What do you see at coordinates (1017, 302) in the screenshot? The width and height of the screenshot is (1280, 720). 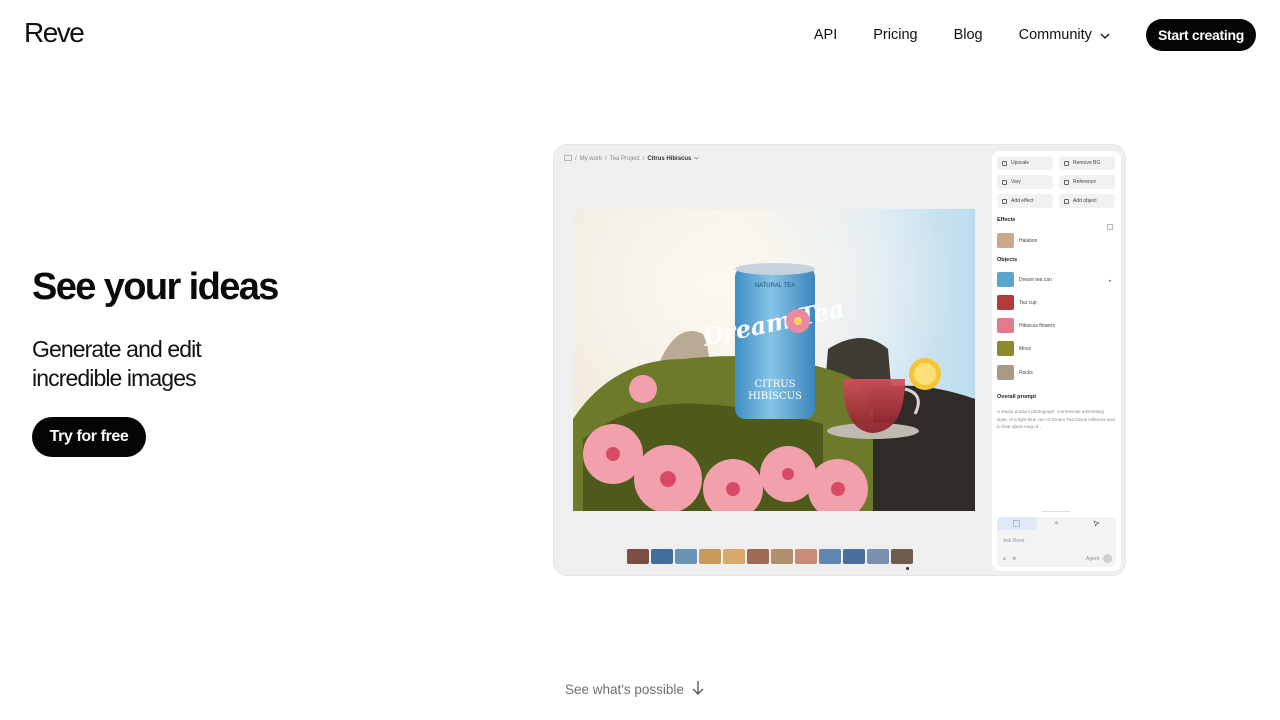 I see `object-item-tea-cup: Tea cup` at bounding box center [1017, 302].